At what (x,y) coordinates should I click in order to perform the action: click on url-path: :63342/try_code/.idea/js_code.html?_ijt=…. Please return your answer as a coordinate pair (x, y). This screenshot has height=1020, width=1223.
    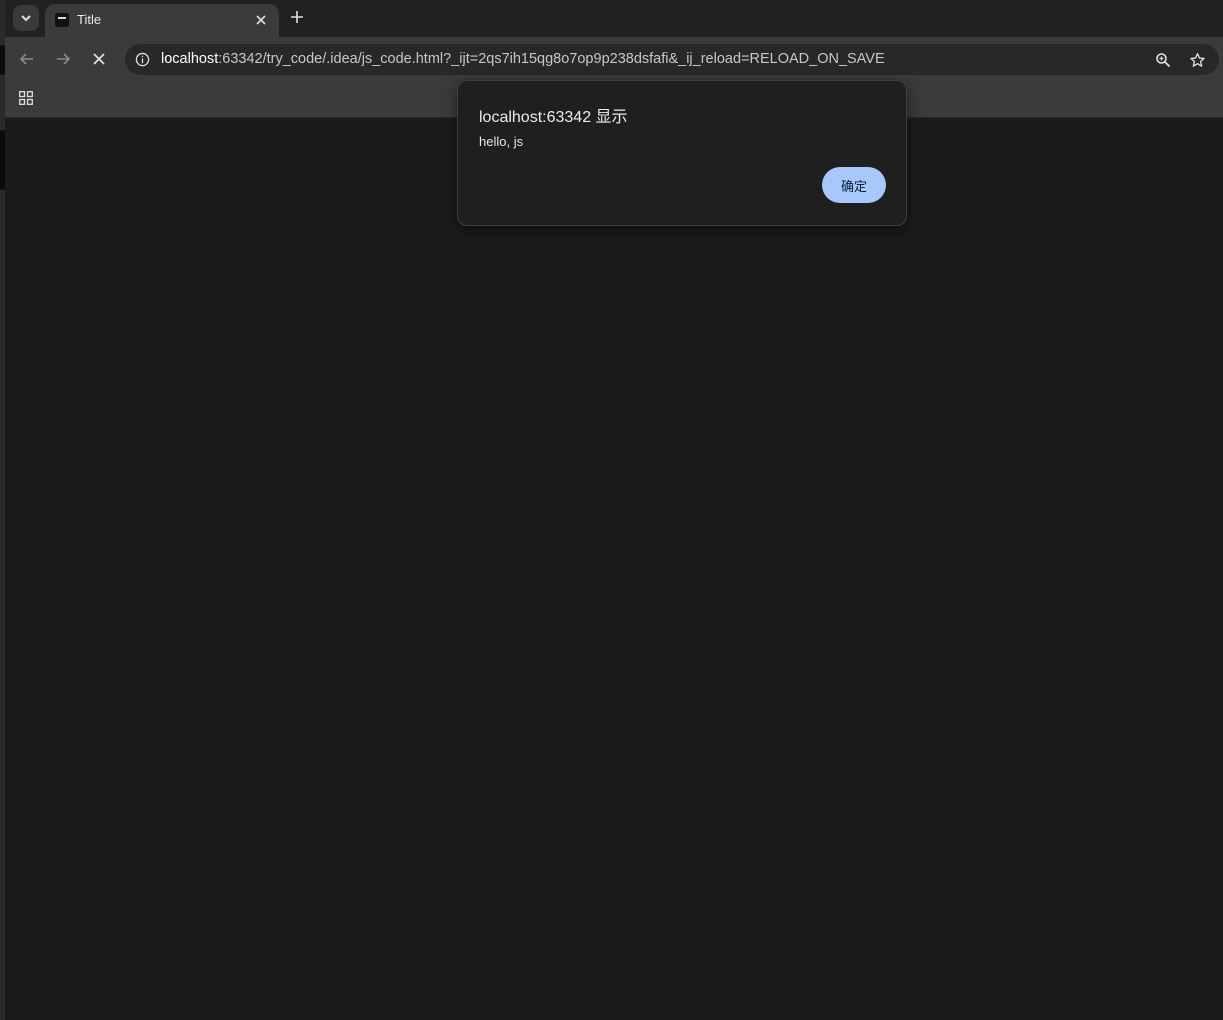
    Looking at the image, I should click on (551, 59).